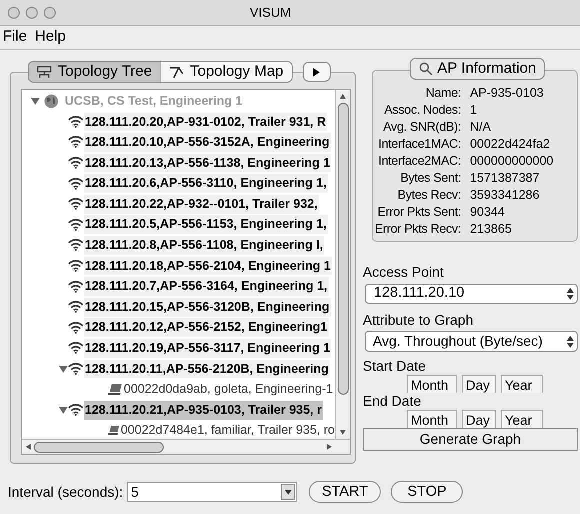 This screenshot has height=514, width=580. I want to click on access-point-label: Access Point, so click(404, 272).